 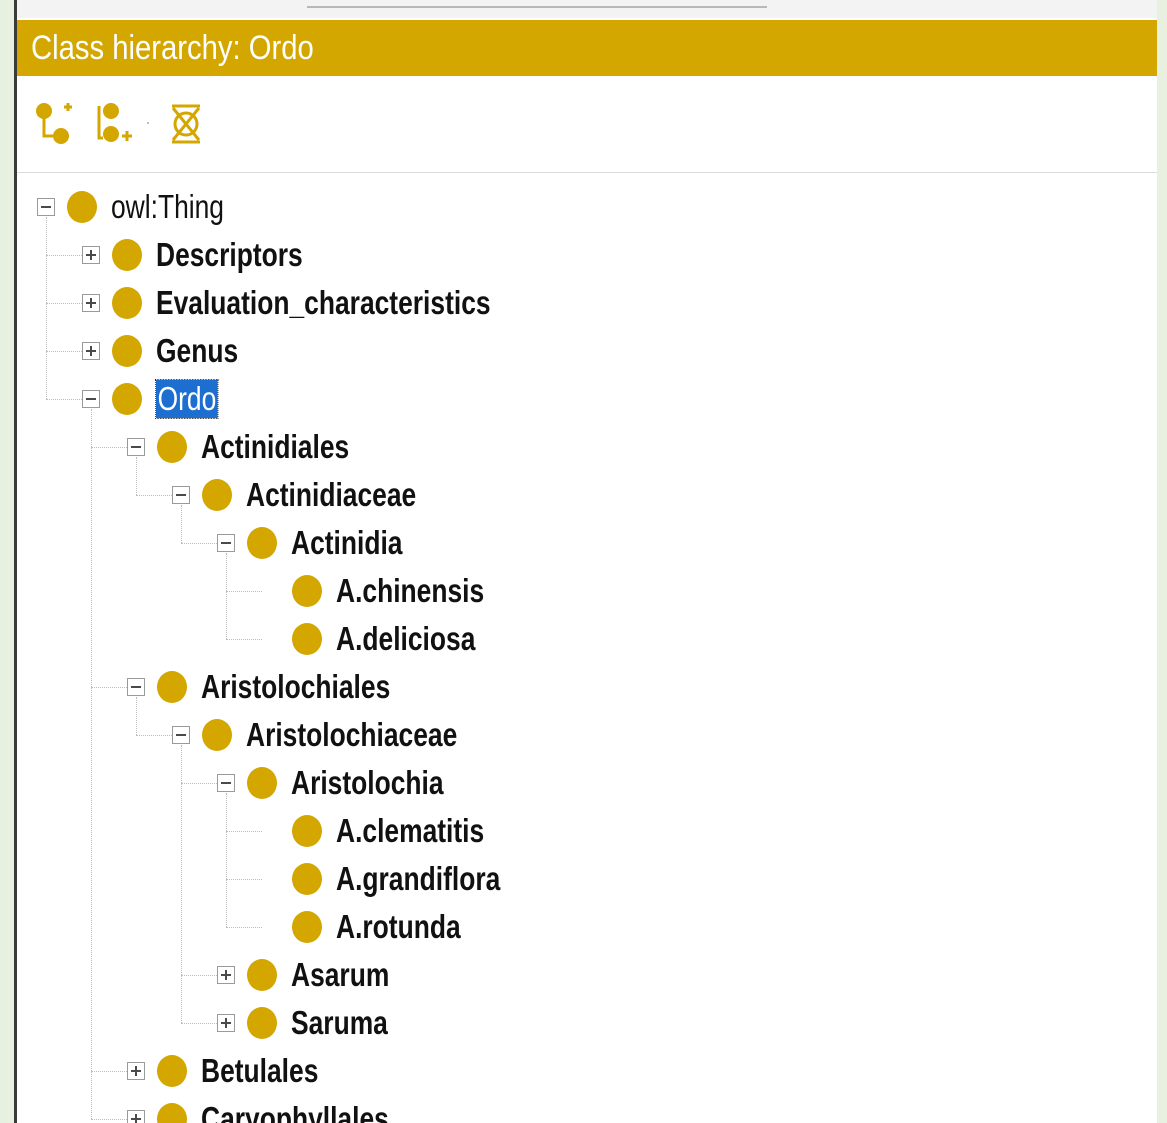 What do you see at coordinates (167, 207) in the screenshot?
I see `tree-node-label: owl:Thing` at bounding box center [167, 207].